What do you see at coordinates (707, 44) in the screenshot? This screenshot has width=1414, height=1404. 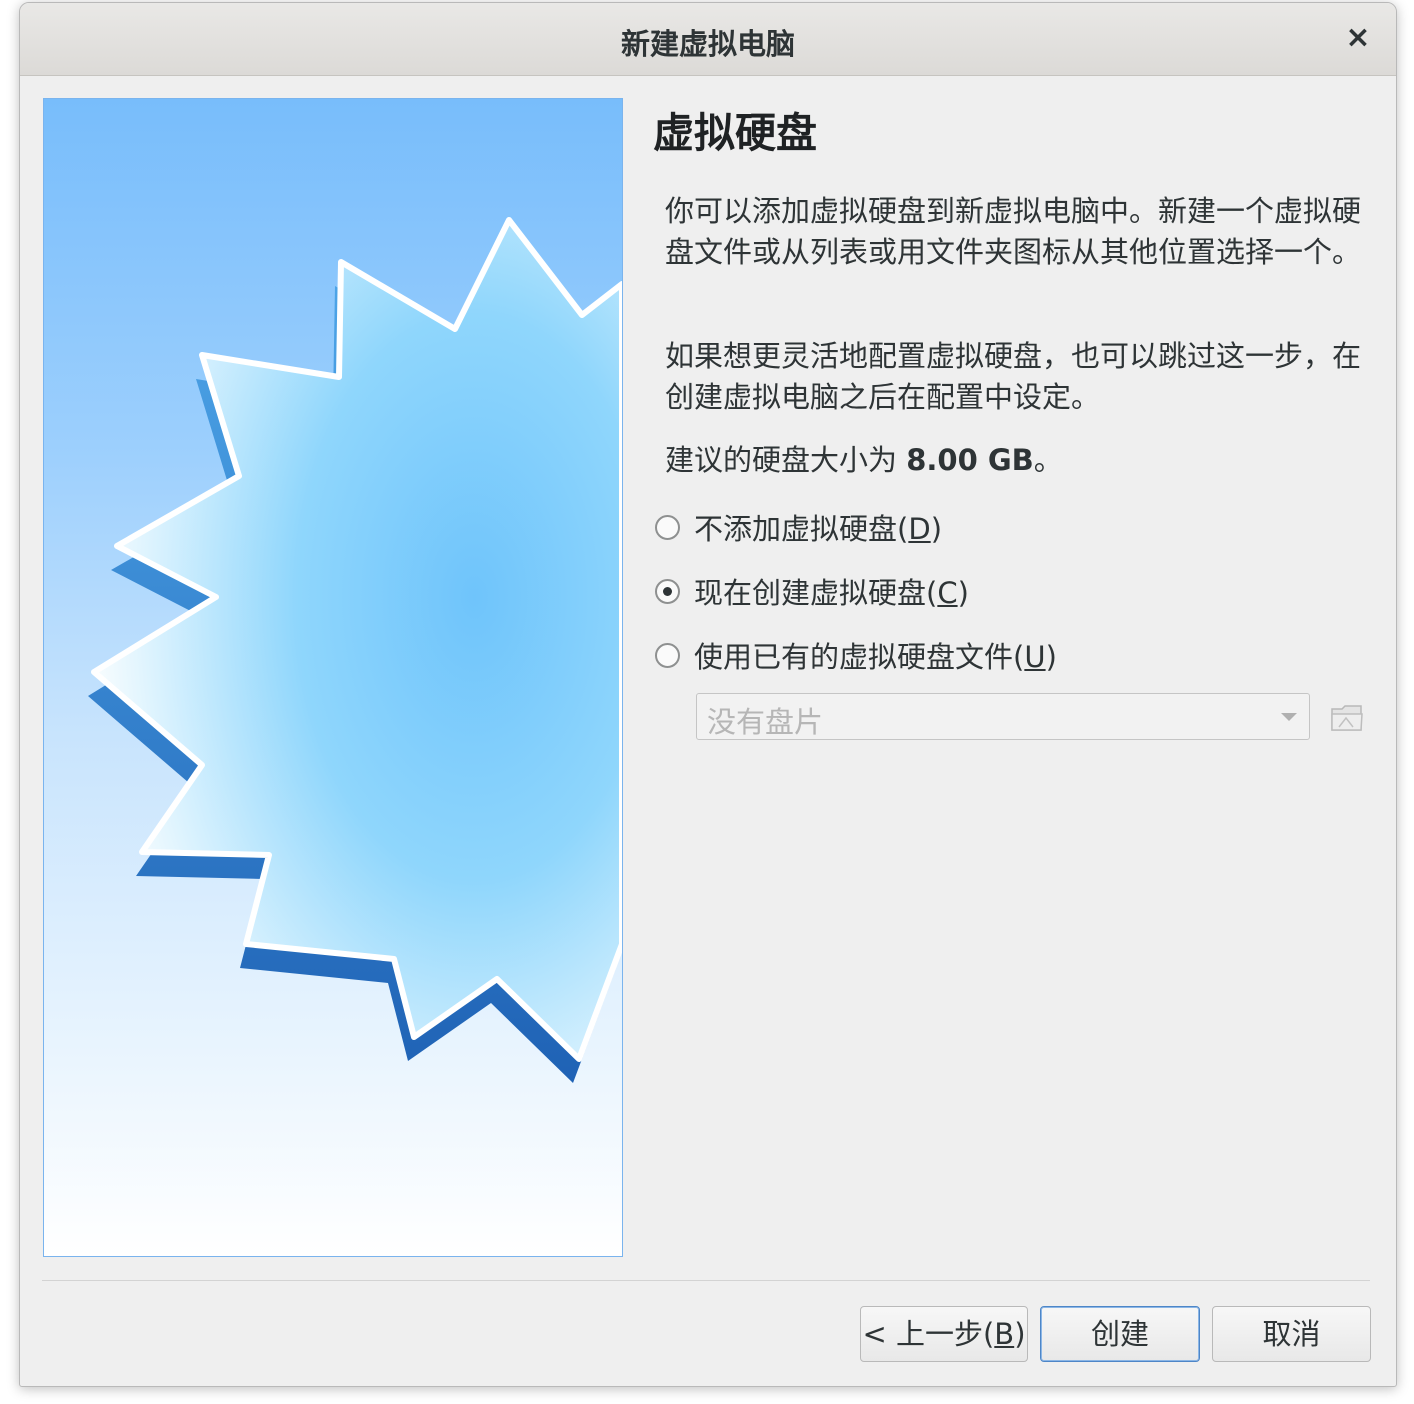 I see `window-title: 新建虚拟电脑` at bounding box center [707, 44].